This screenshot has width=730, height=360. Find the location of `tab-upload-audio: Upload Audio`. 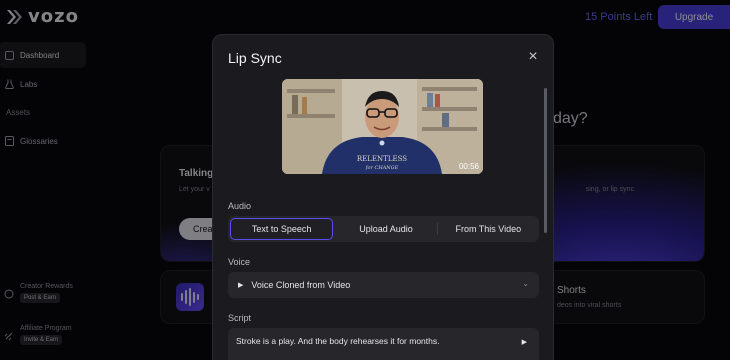

tab-upload-audio: Upload Audio is located at coordinates (385, 229).